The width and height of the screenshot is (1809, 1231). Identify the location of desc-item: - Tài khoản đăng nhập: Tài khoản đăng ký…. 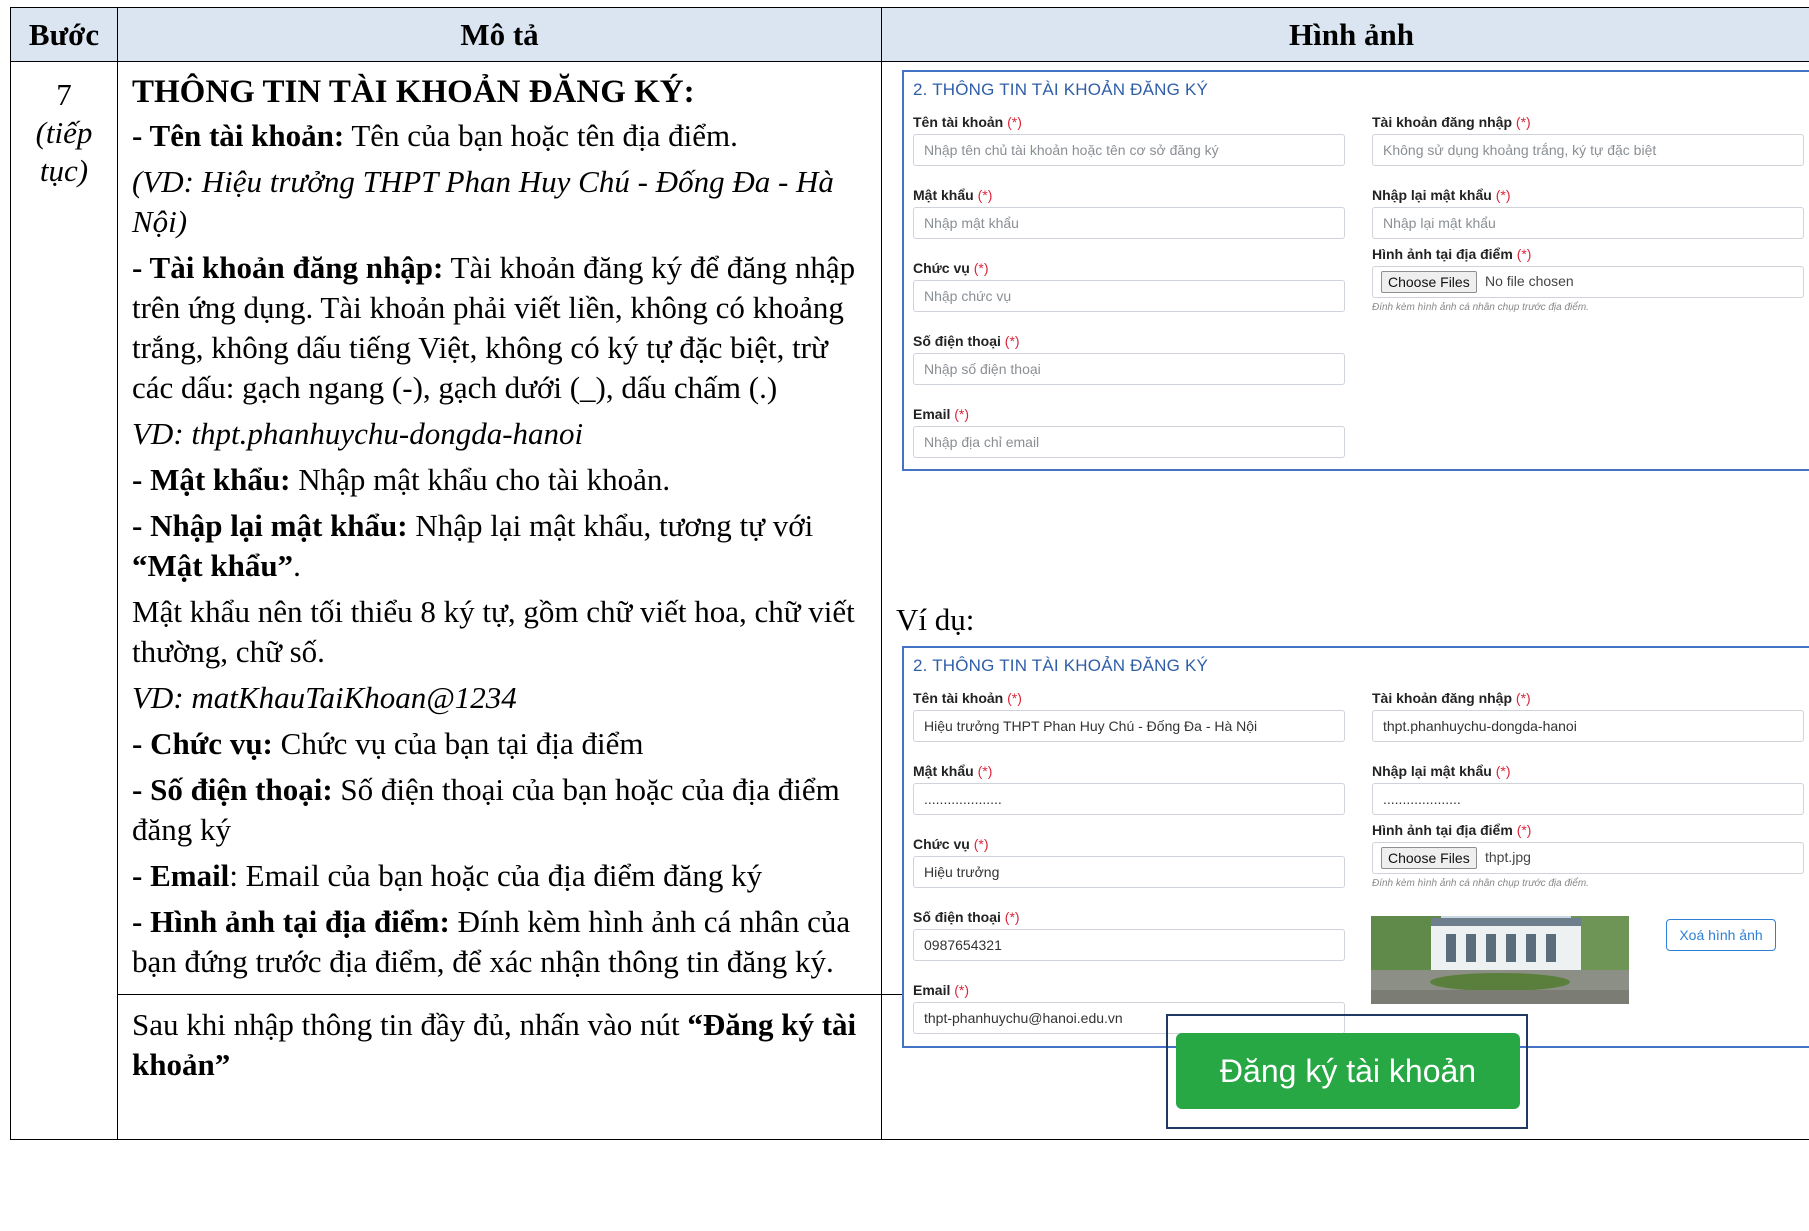
(494, 327).